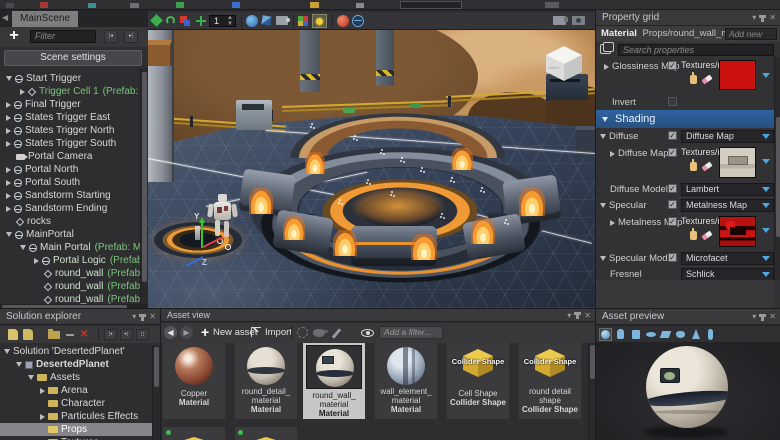  What do you see at coordinates (76, 351) in the screenshot?
I see `tree-item-solution: Solution 'DesertedPlanet'` at bounding box center [76, 351].